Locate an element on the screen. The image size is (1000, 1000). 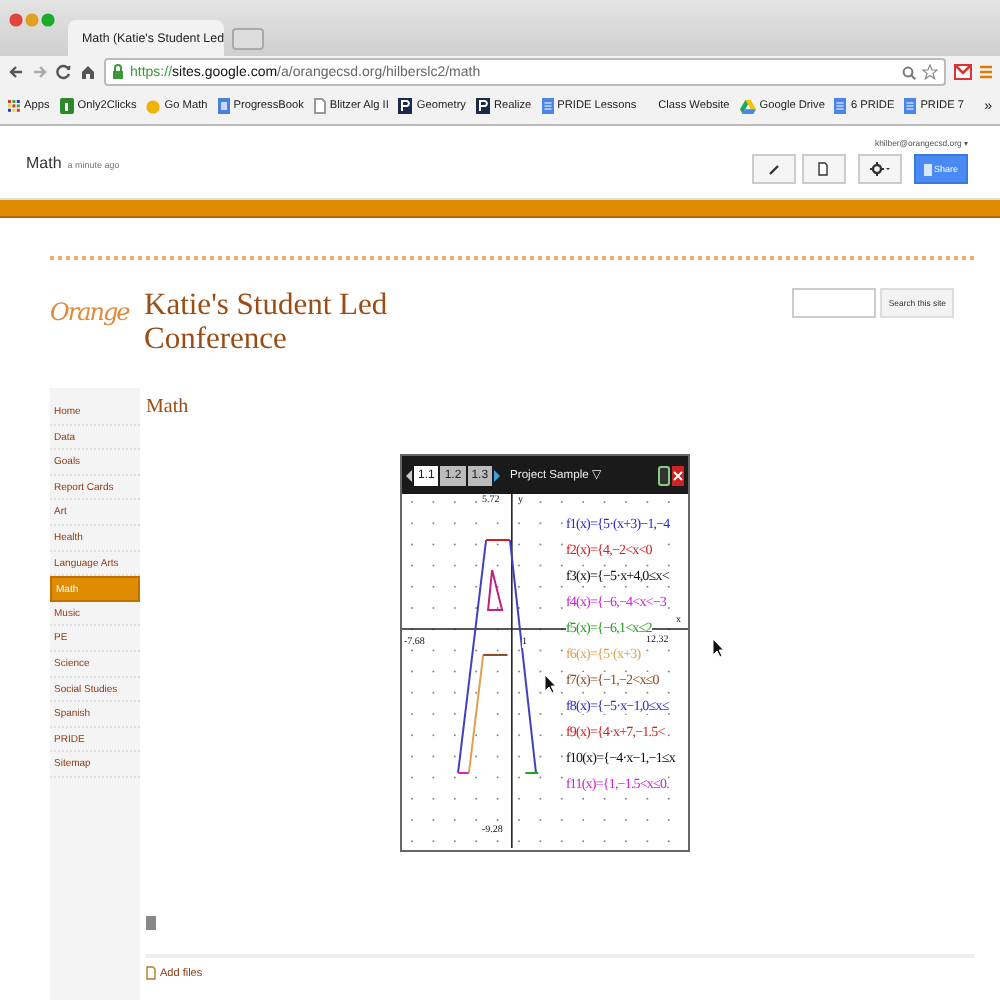
triangle-icon is located at coordinates (747, 106).